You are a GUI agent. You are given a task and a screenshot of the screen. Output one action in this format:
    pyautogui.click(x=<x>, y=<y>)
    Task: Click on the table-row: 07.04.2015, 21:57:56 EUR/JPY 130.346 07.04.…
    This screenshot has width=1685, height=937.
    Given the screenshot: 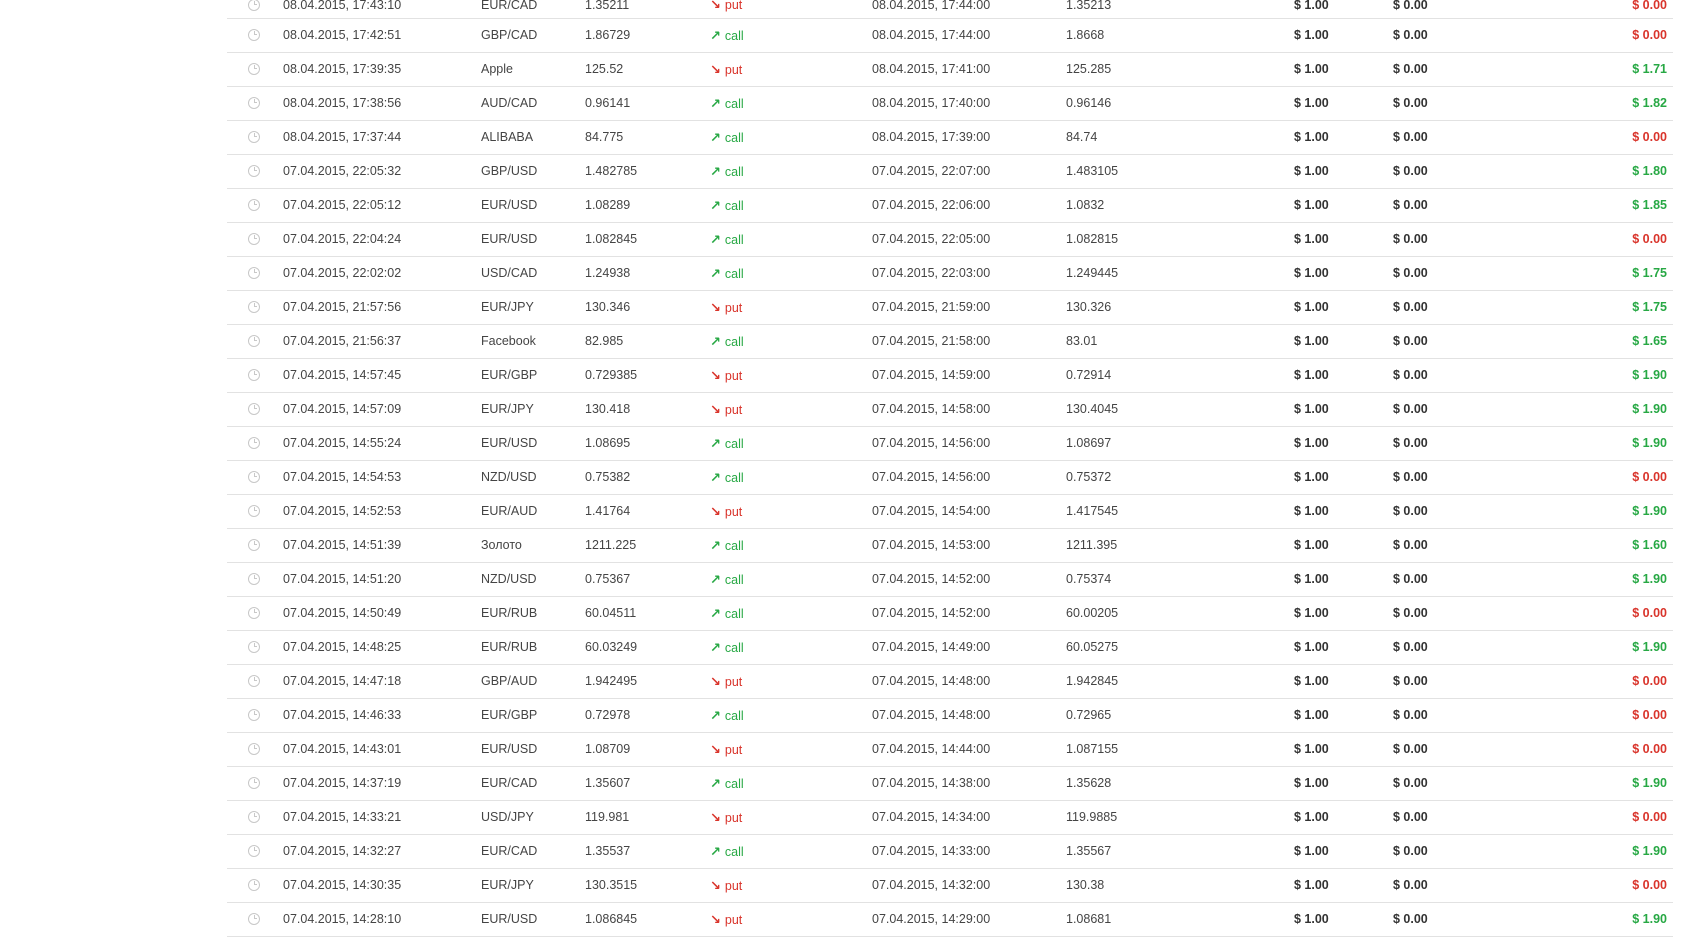 What is the action you would take?
    pyautogui.click(x=950, y=308)
    